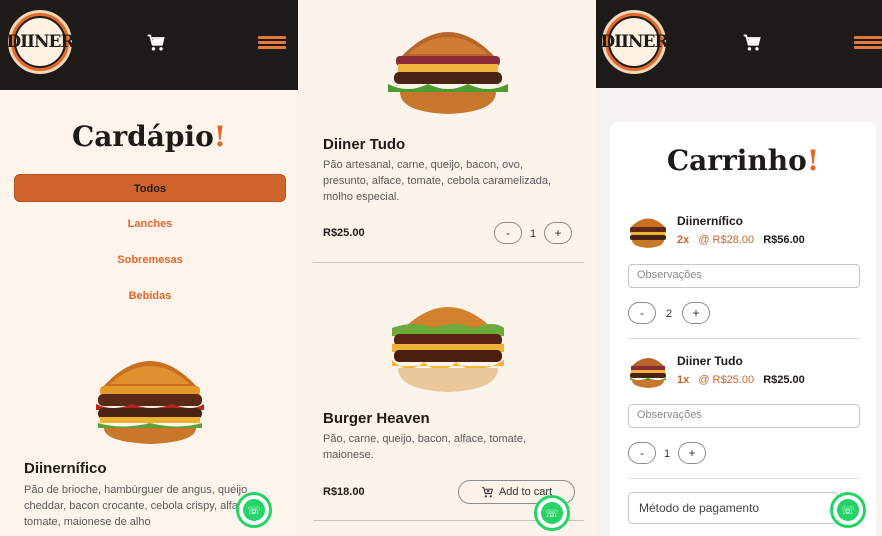  Describe the element at coordinates (726, 380) in the screenshot. I see `cart-item-unit-price: @ R$25.00` at that location.